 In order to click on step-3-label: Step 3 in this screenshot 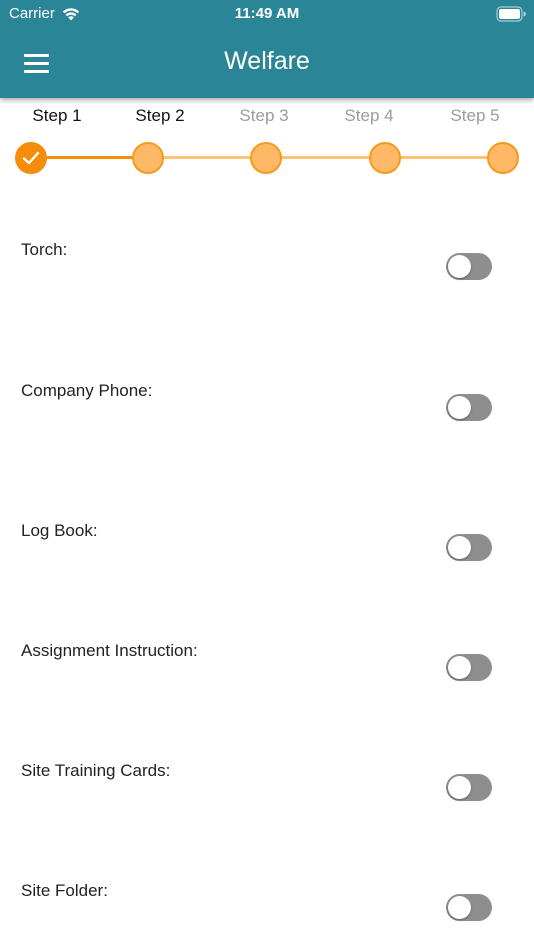, I will do `click(263, 116)`.